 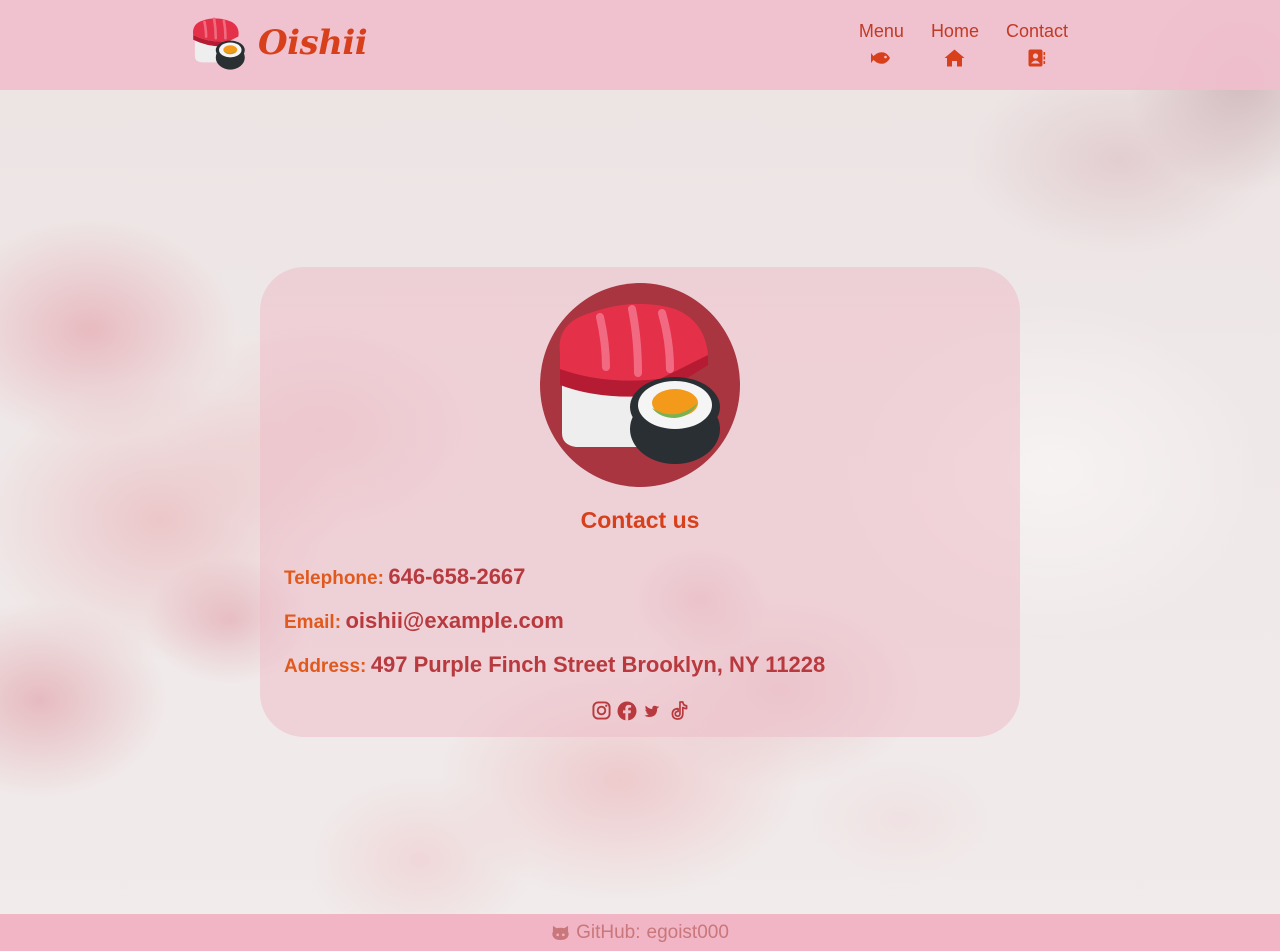 What do you see at coordinates (640, 710) in the screenshot?
I see `social-links` at bounding box center [640, 710].